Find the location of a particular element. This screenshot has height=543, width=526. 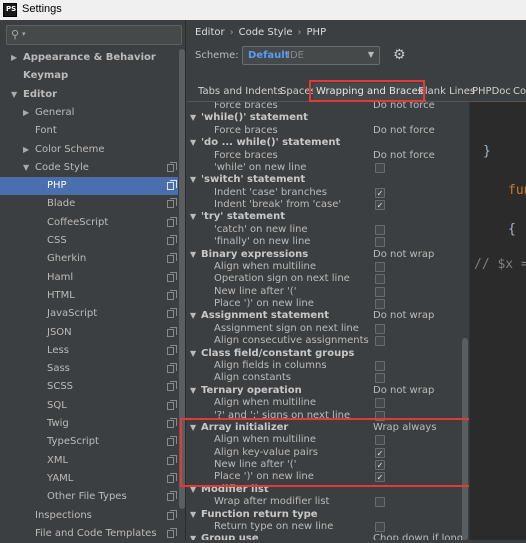

tree-item-code-style: ▼ Code Style is located at coordinates (89, 168).